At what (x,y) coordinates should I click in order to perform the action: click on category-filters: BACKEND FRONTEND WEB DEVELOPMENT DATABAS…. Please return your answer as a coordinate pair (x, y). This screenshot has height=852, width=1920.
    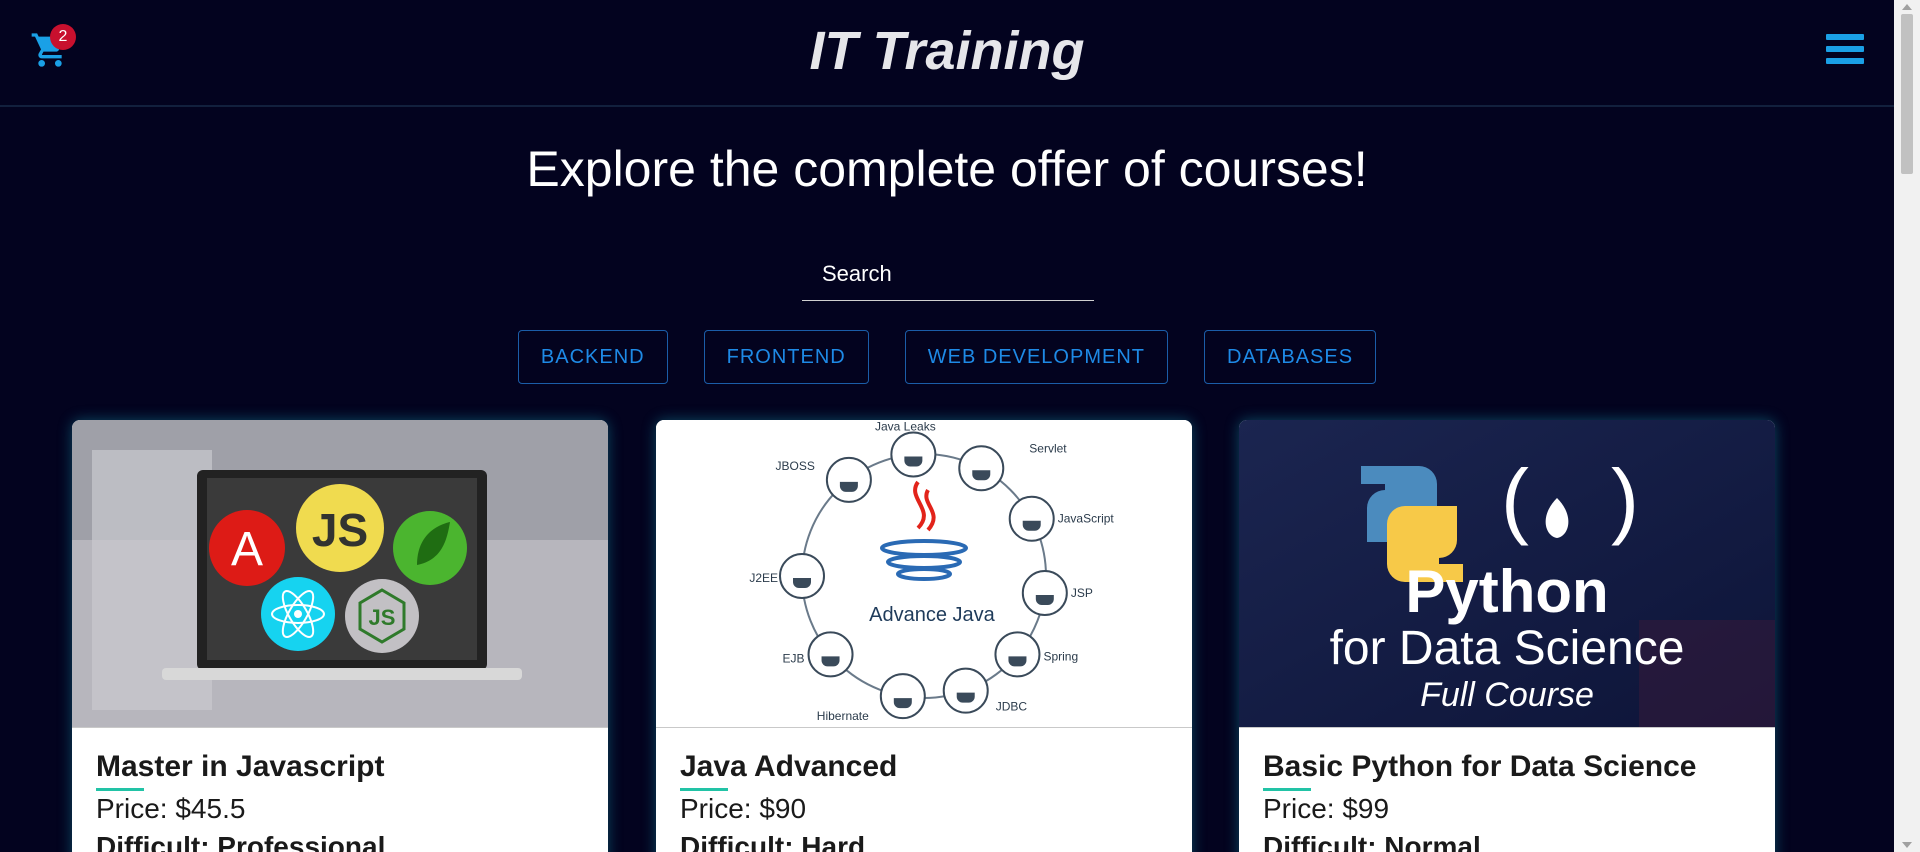
    Looking at the image, I should click on (947, 357).